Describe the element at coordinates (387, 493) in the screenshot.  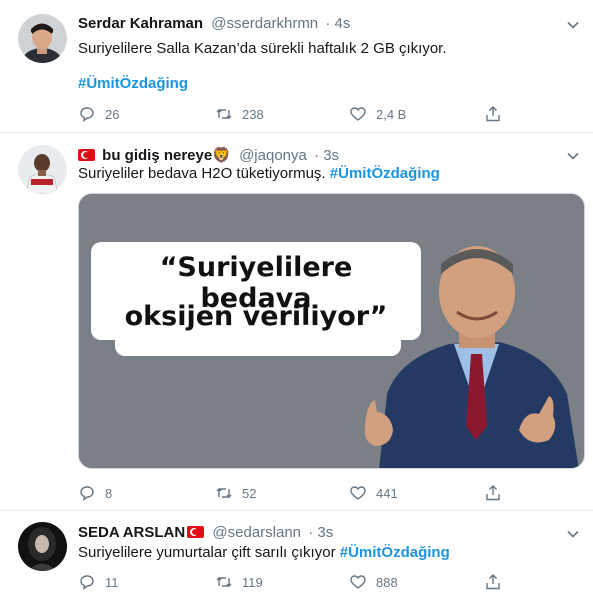
I see `like-count: 441` at that location.